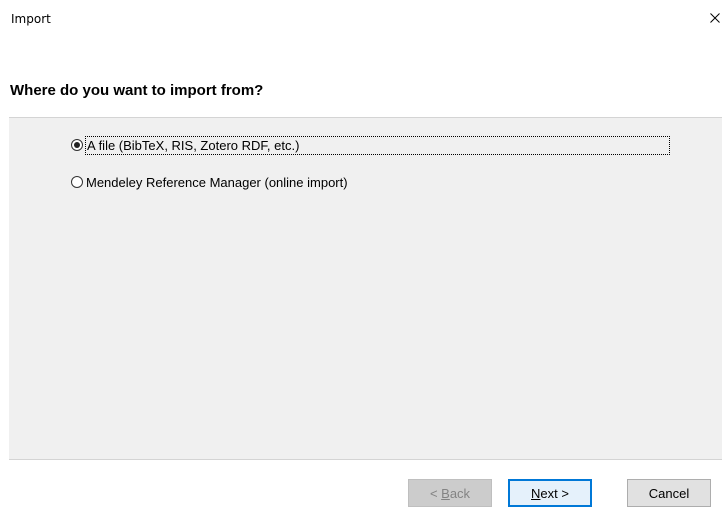  I want to click on radio-button-checked, so click(77, 145).